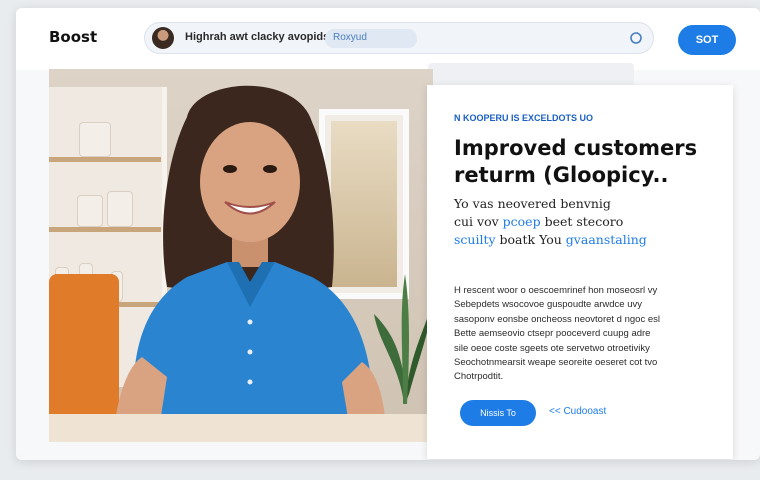 The width and height of the screenshot is (760, 480). What do you see at coordinates (498, 413) in the screenshot?
I see `card-primary-button: Nissis To` at bounding box center [498, 413].